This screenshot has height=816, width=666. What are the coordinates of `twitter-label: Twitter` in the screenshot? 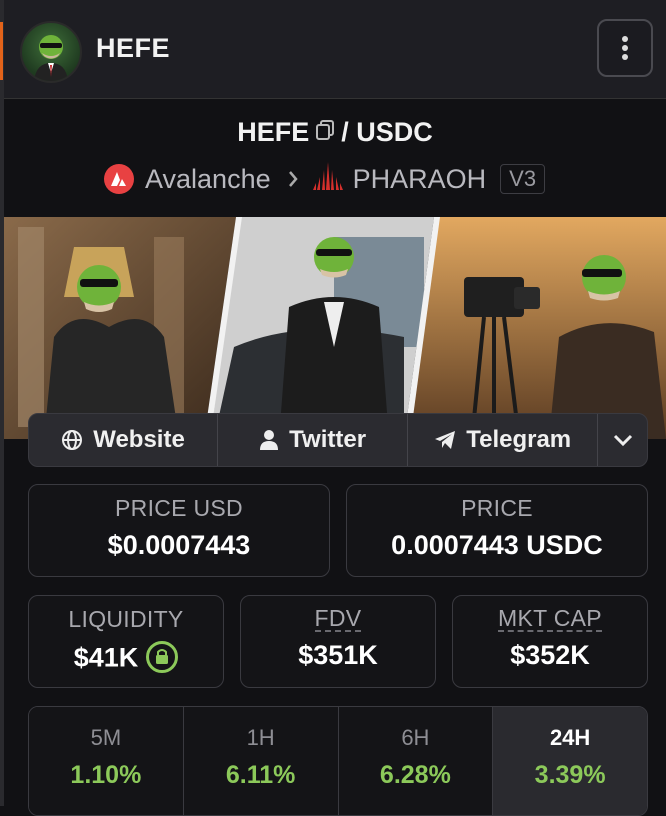 It's located at (328, 439).